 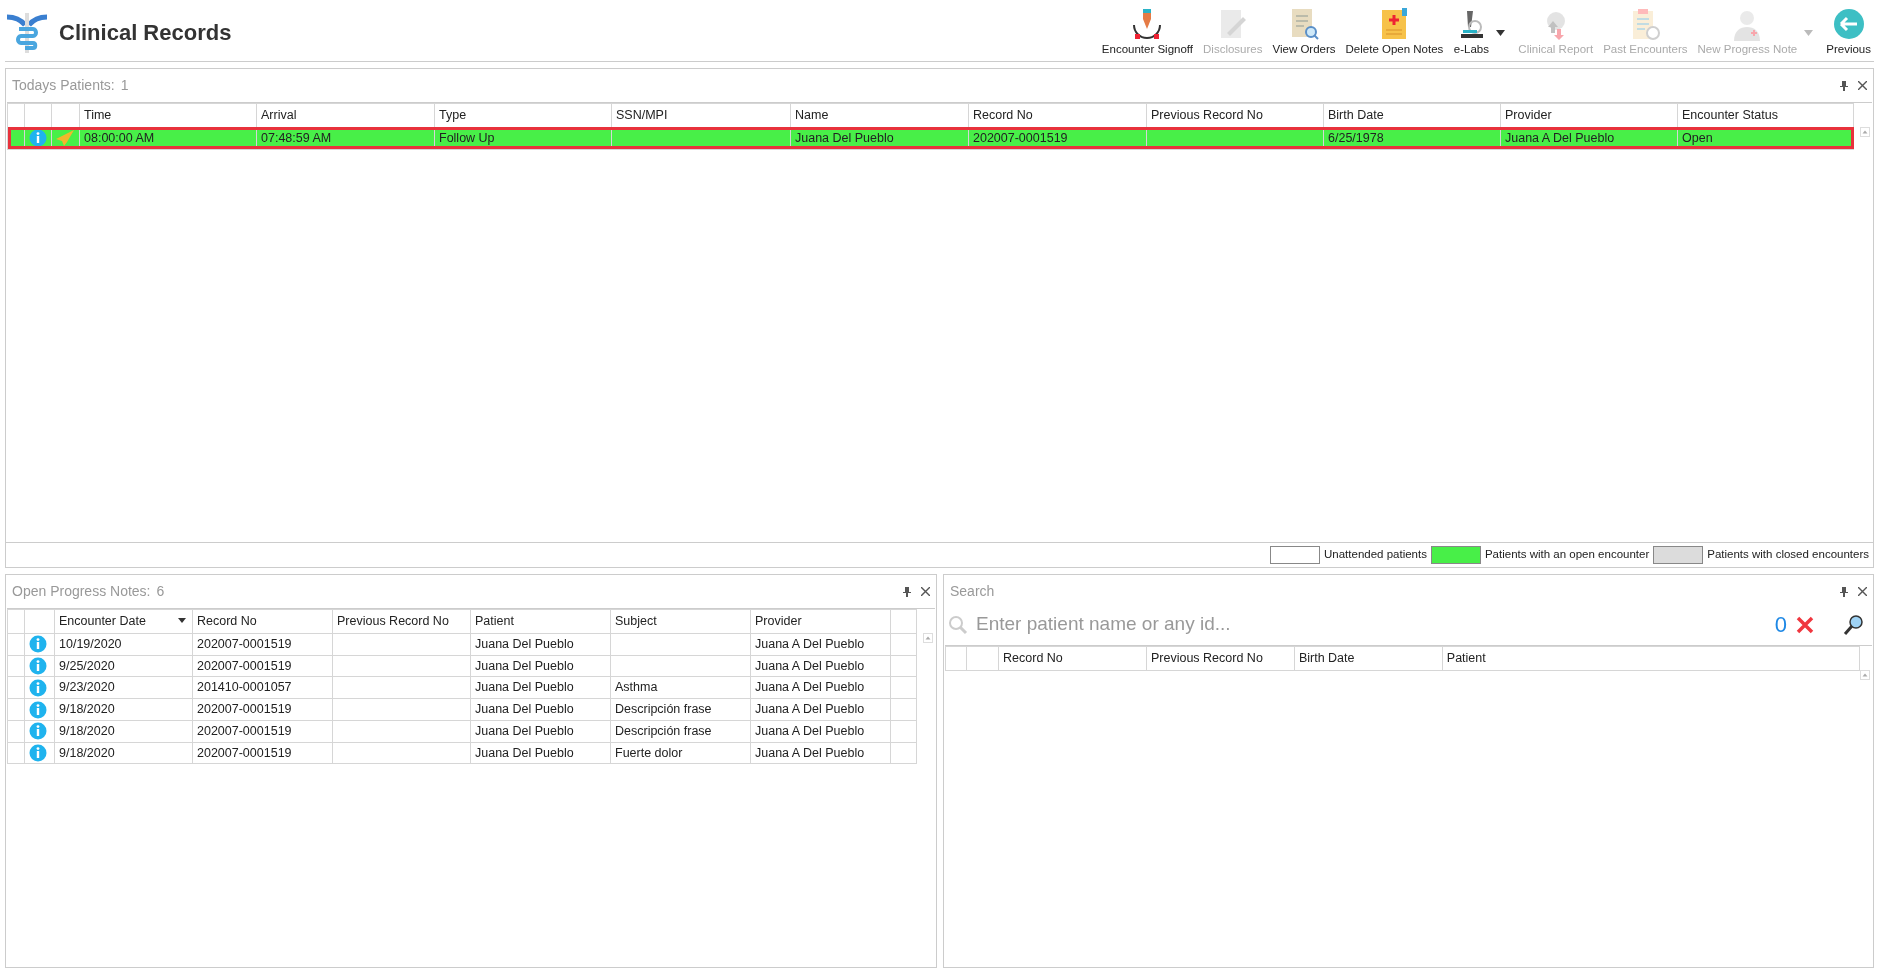 What do you see at coordinates (820, 621) in the screenshot?
I see `column-header: Provider` at bounding box center [820, 621].